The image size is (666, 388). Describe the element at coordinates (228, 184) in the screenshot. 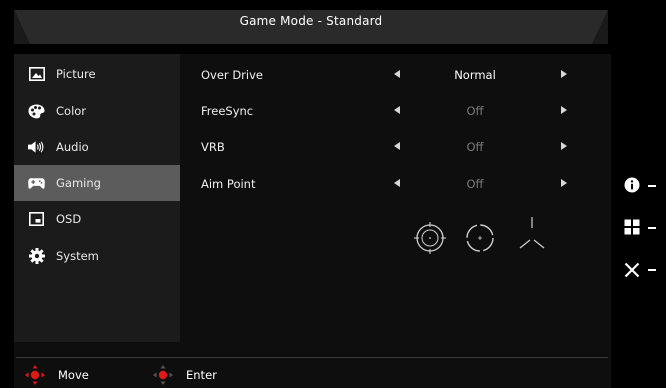

I see `setting-label-aim-point: Aim Point` at that location.